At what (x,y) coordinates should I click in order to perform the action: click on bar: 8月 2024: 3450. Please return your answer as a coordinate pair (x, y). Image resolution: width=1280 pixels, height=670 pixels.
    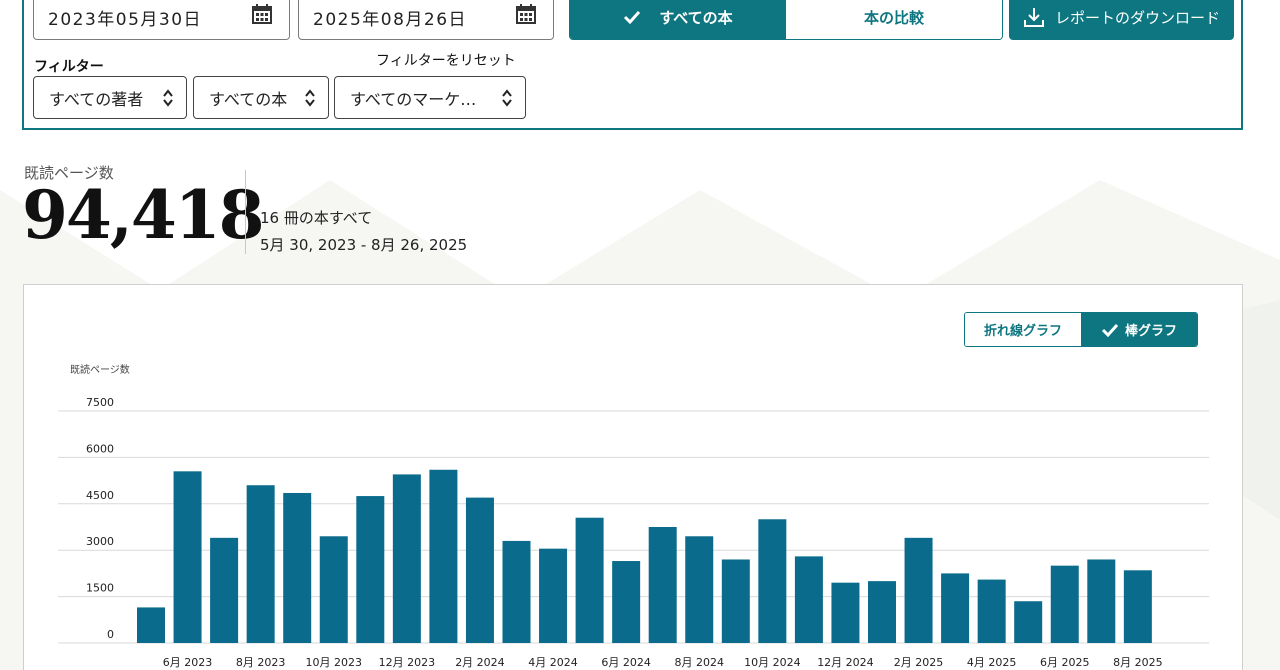
    Looking at the image, I should click on (699, 589).